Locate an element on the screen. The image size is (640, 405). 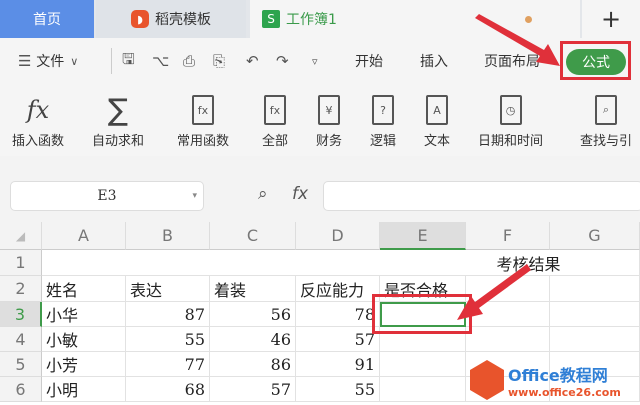
cell-C3: 56 is located at coordinates (253, 314).